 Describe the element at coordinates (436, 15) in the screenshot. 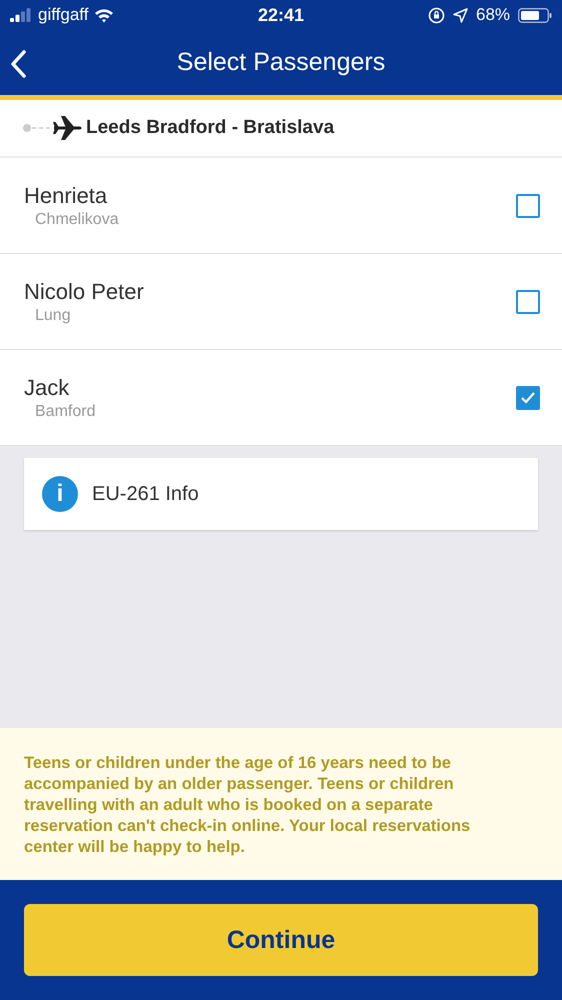

I see `rotation-lock-icon` at that location.